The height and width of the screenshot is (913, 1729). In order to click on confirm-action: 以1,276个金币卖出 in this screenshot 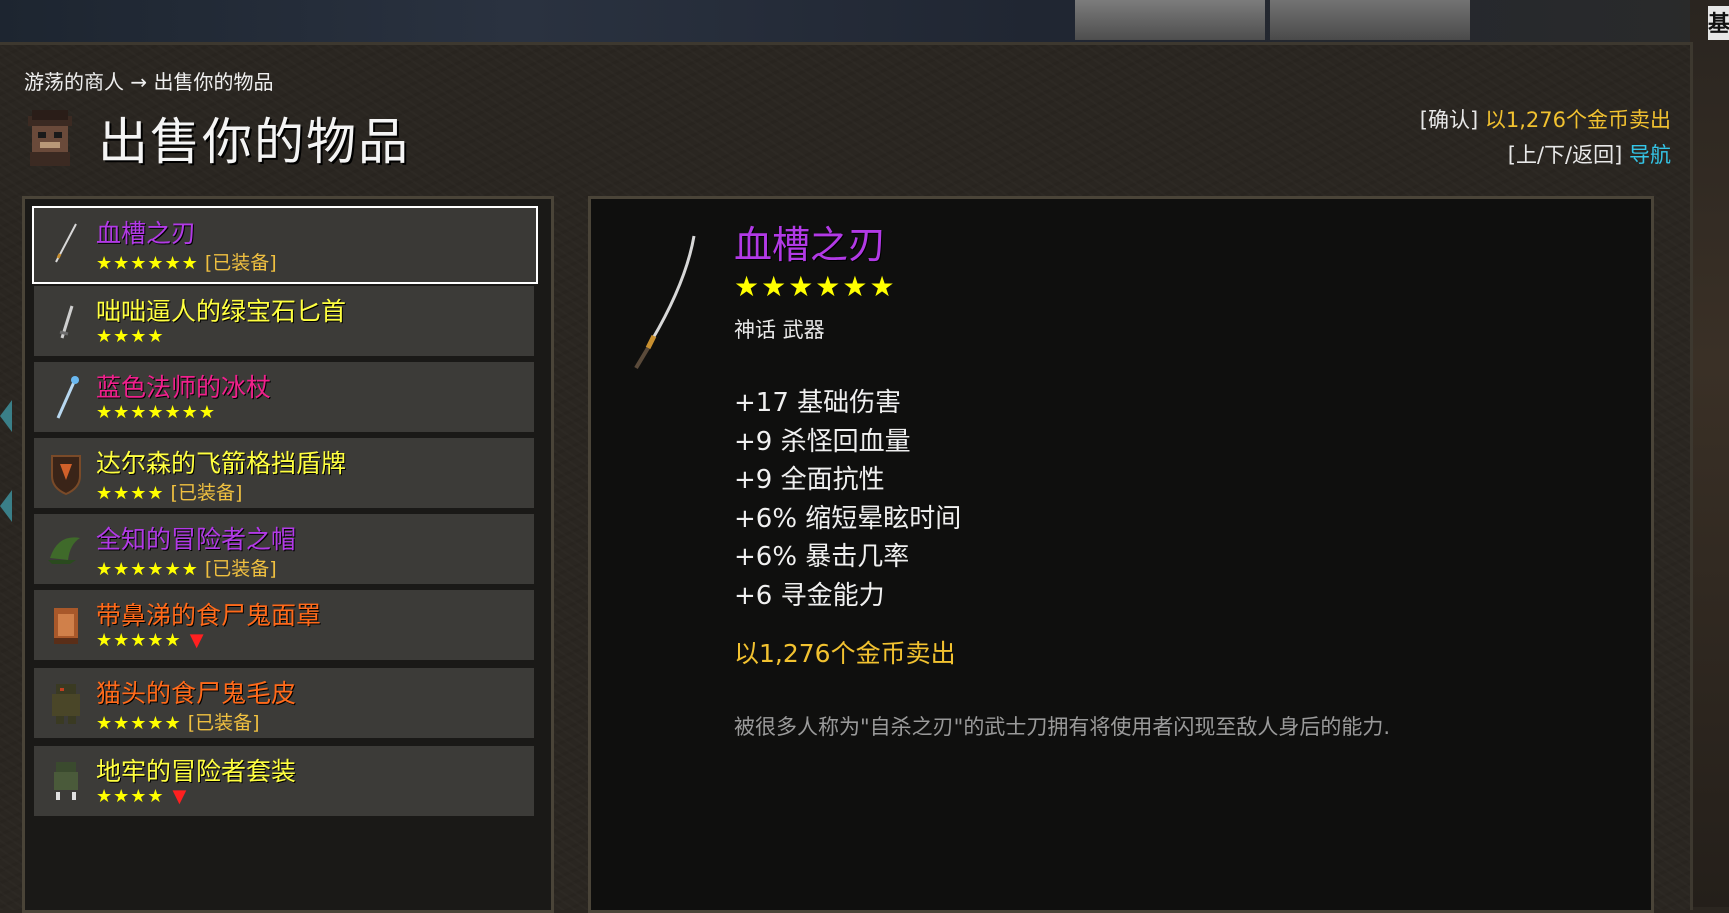, I will do `click(1577, 120)`.